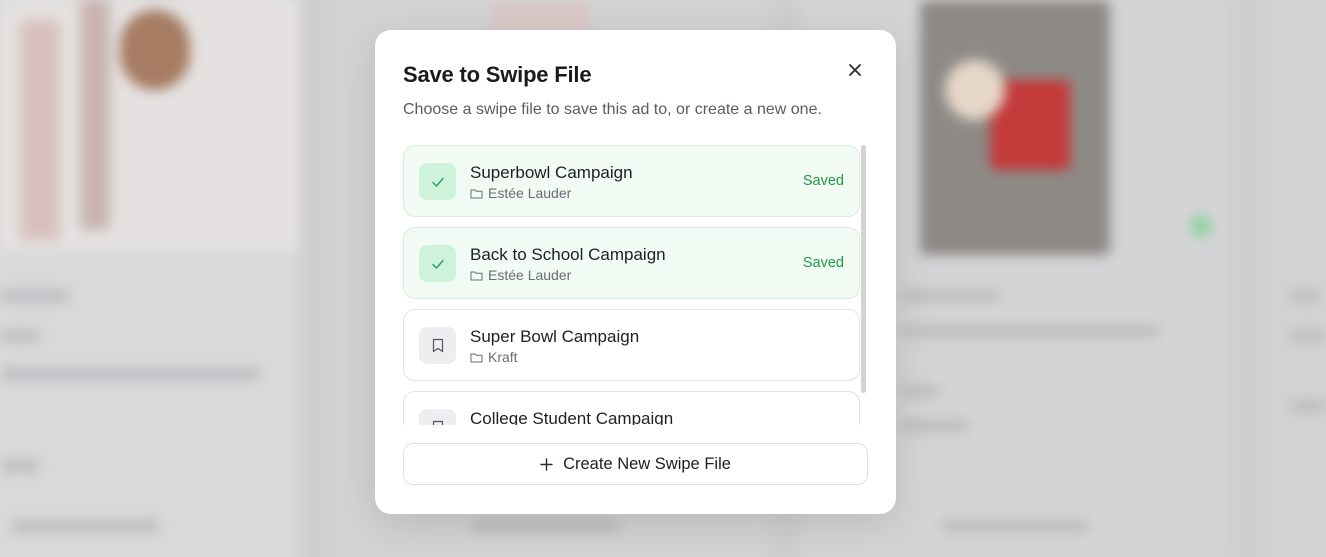 The image size is (1326, 557). What do you see at coordinates (631, 408) in the screenshot?
I see `swipe-file-item: College Student Campaign` at bounding box center [631, 408].